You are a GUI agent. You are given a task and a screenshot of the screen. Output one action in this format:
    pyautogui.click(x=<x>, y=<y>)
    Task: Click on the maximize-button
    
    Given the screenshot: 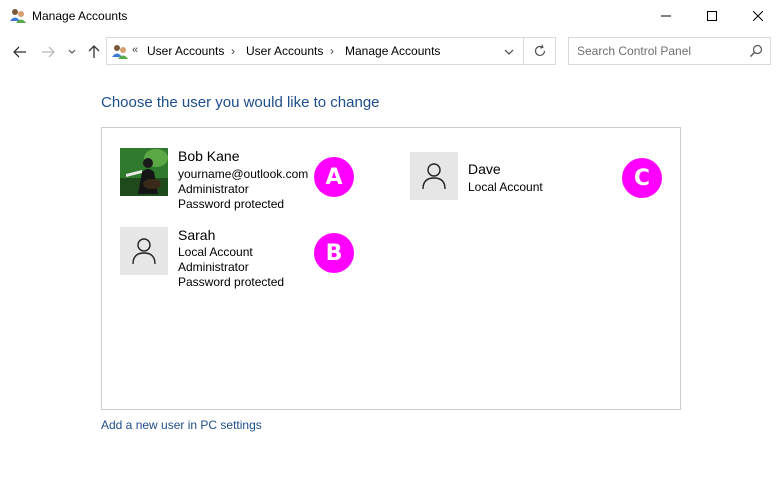 What is the action you would take?
    pyautogui.click(x=712, y=16)
    